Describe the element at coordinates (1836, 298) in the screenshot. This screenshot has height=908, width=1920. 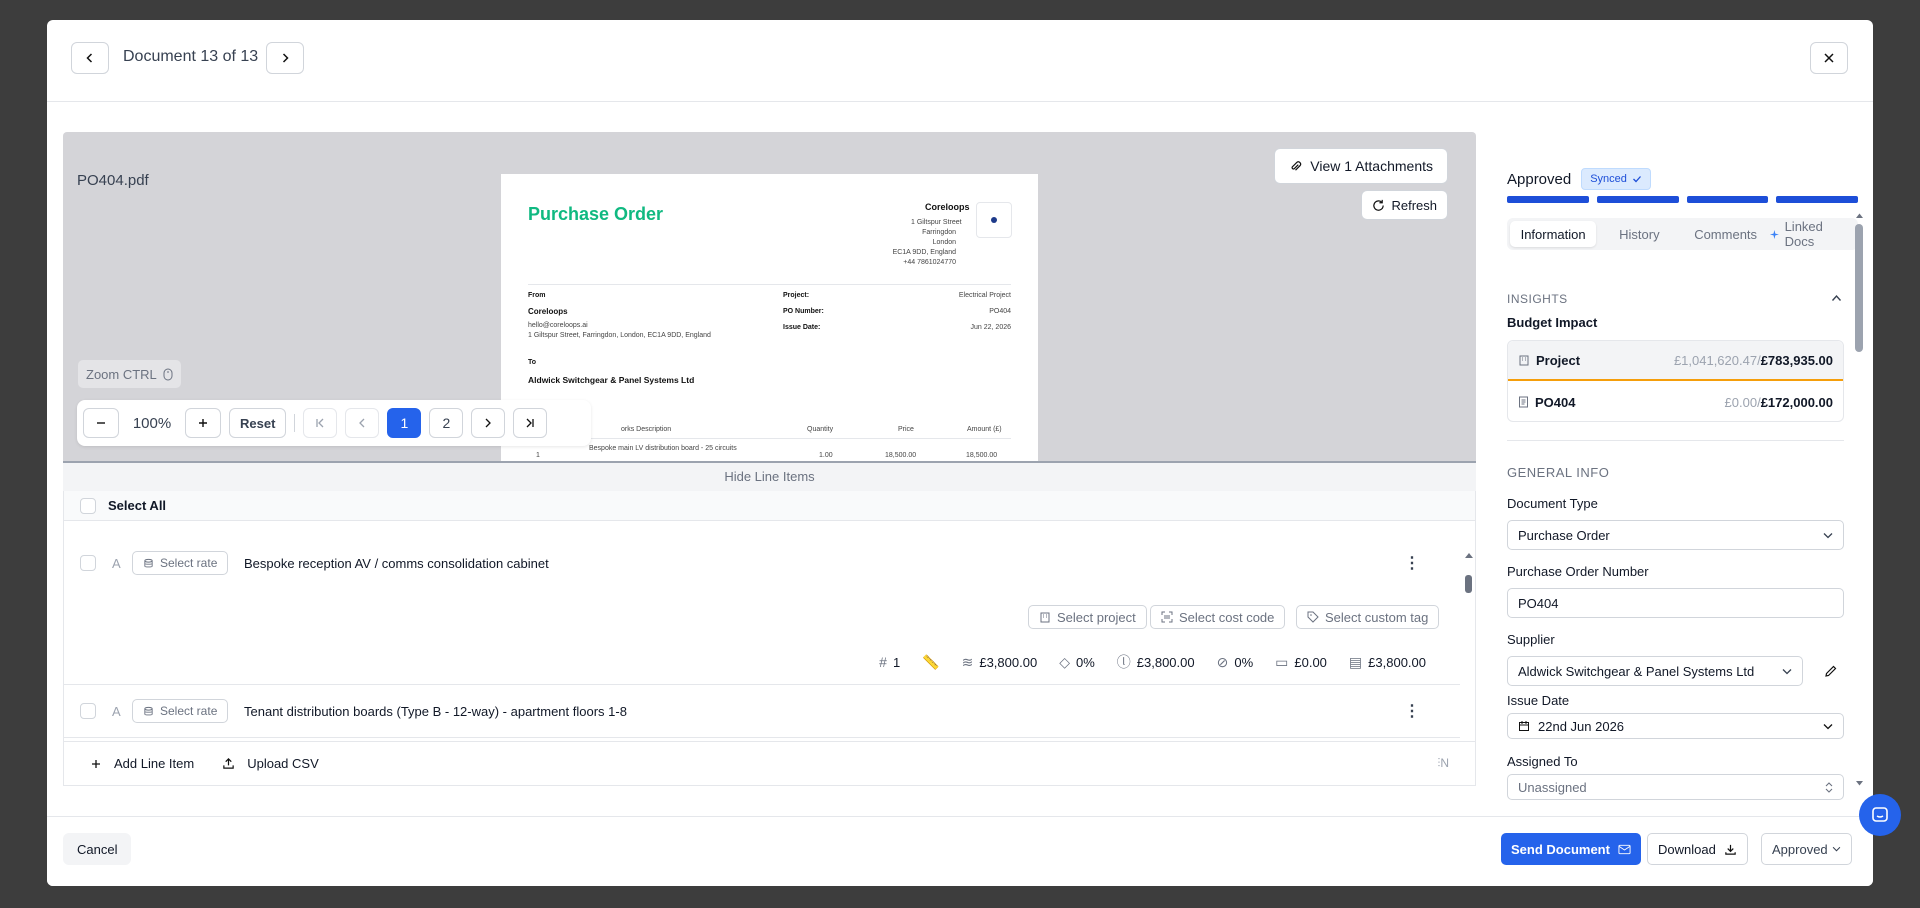
I see `chevron-up-icon` at that location.